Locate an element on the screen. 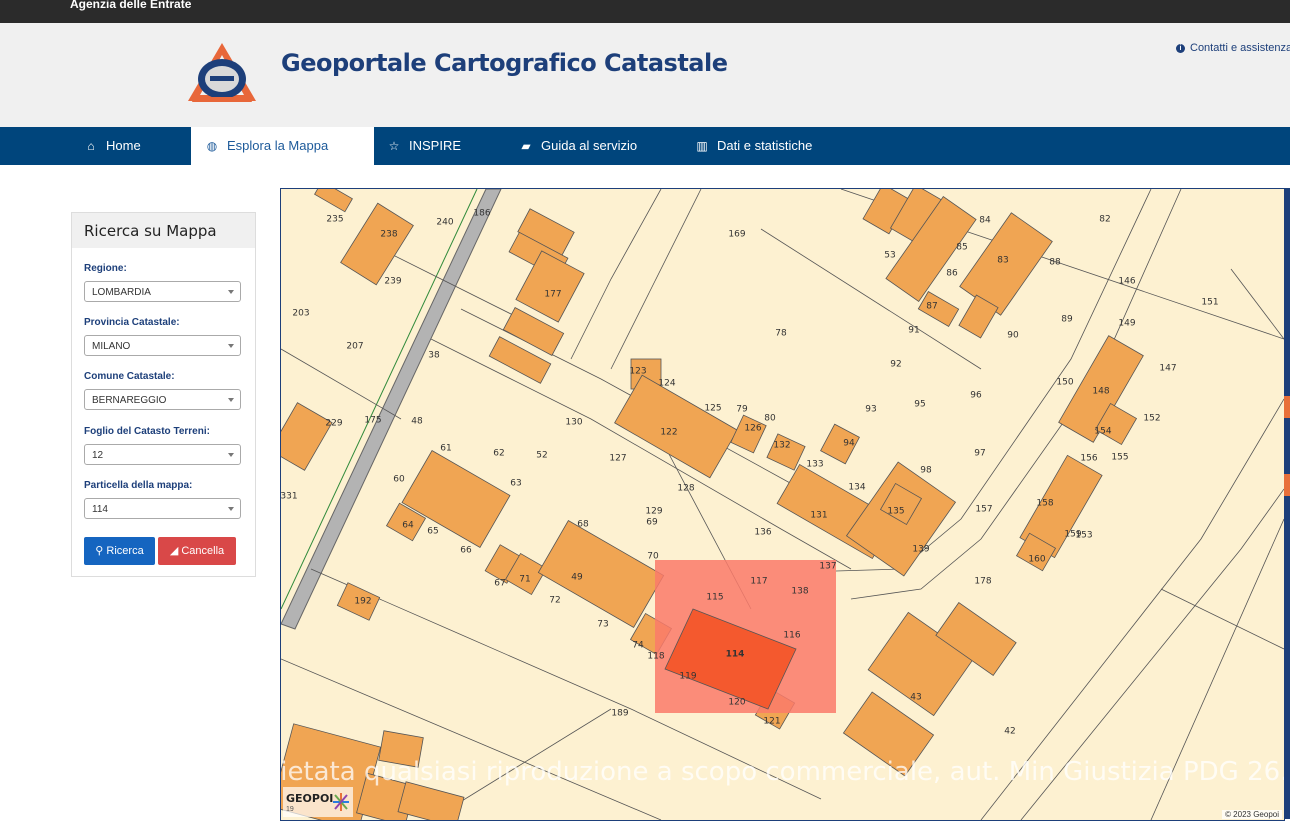 Image resolution: width=1290 pixels, height=840 pixels. parcel-label: 42 is located at coordinates (1009, 732).